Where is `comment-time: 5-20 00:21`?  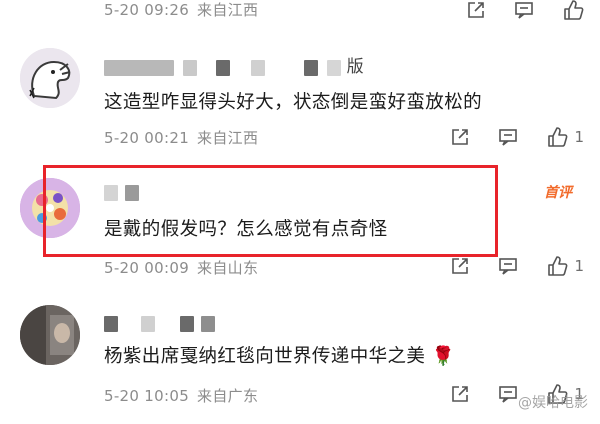 comment-time: 5-20 00:21 is located at coordinates (147, 138).